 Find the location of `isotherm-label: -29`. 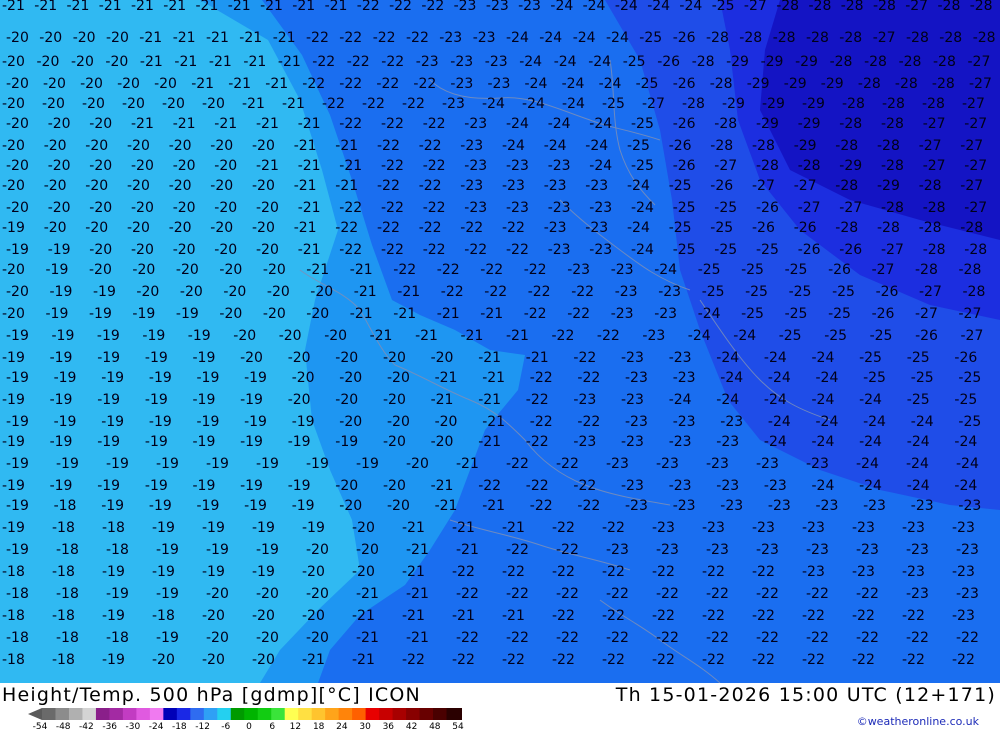

isotherm-label: -29 is located at coordinates (758, 84).